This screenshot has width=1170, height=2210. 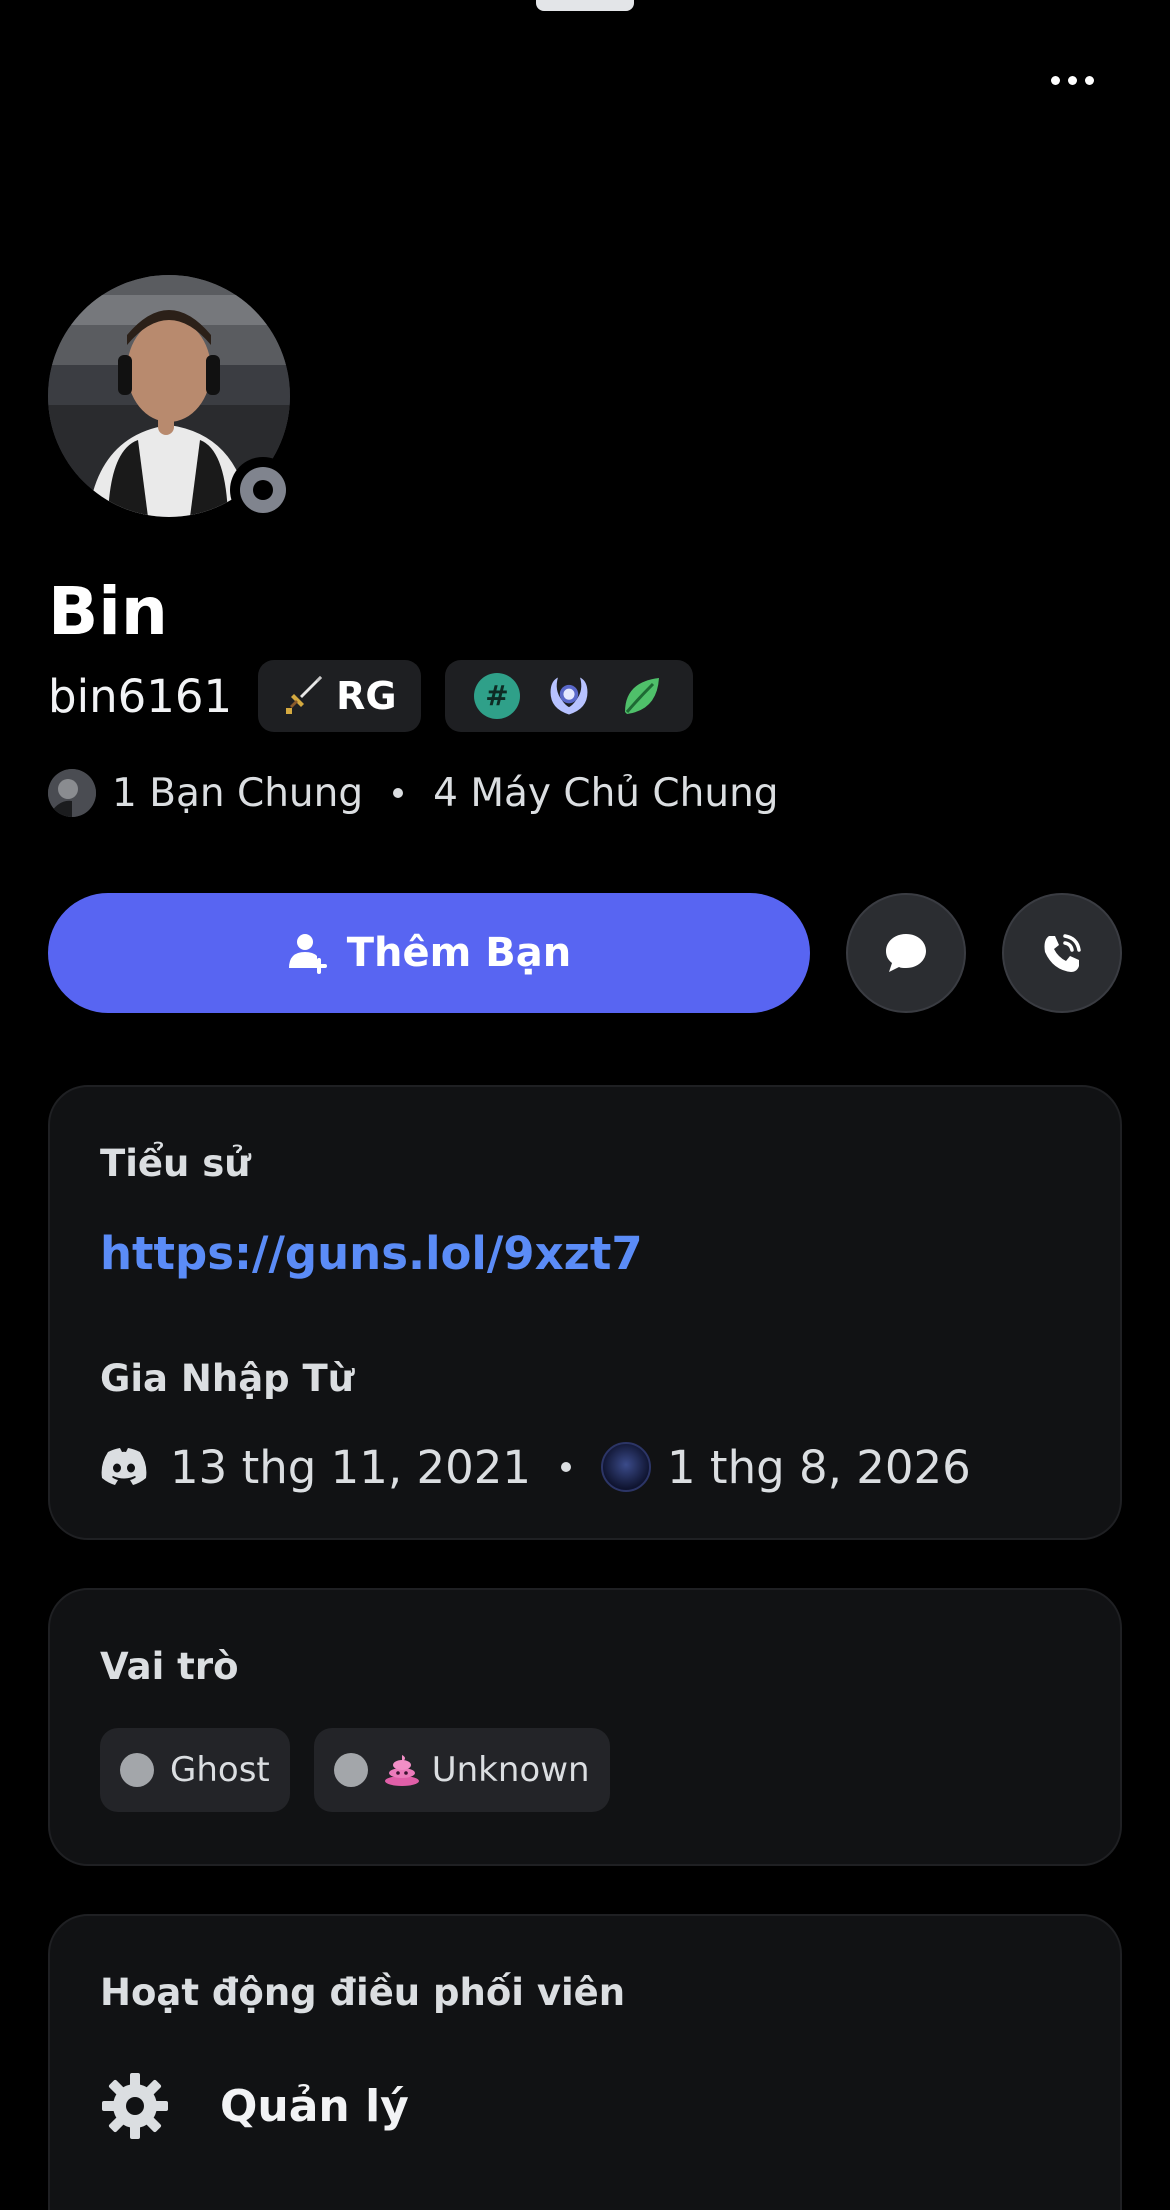 What do you see at coordinates (238, 793) in the screenshot?
I see `mutual-friends-count: 1 Bạn Chung` at bounding box center [238, 793].